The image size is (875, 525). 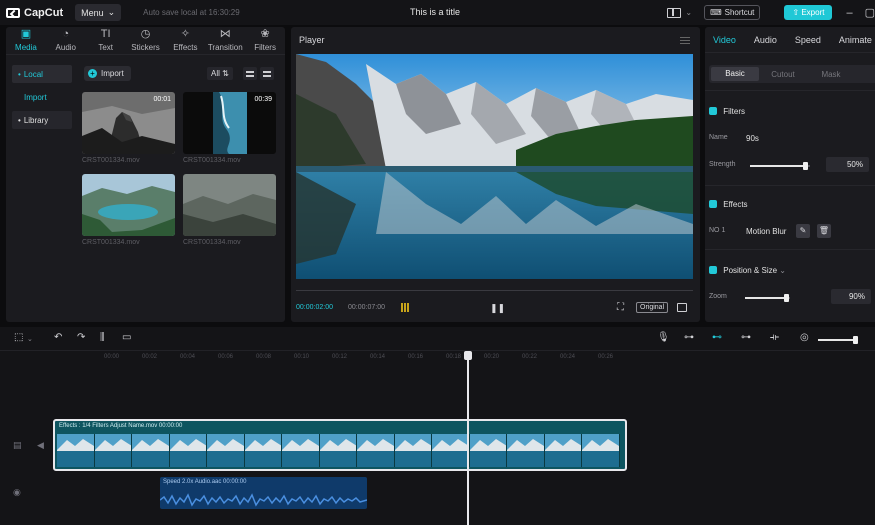 What do you see at coordinates (226, 357) in the screenshot?
I see `ruler-tick: 00:06` at bounding box center [226, 357].